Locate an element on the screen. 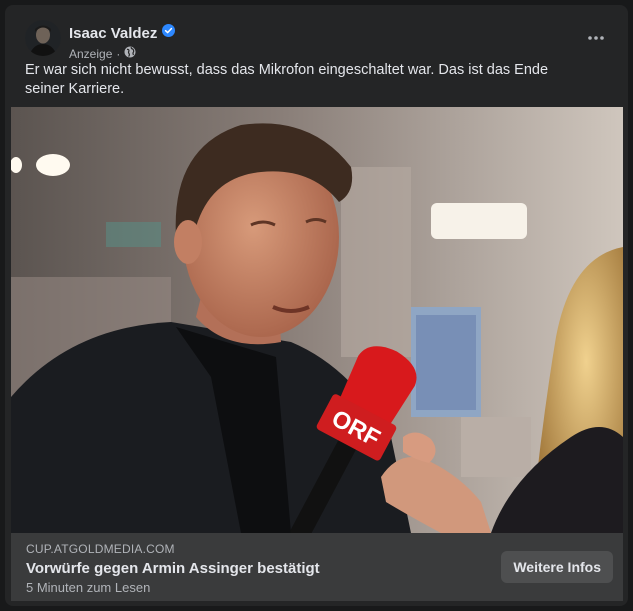  more-options-button is located at coordinates (596, 38).